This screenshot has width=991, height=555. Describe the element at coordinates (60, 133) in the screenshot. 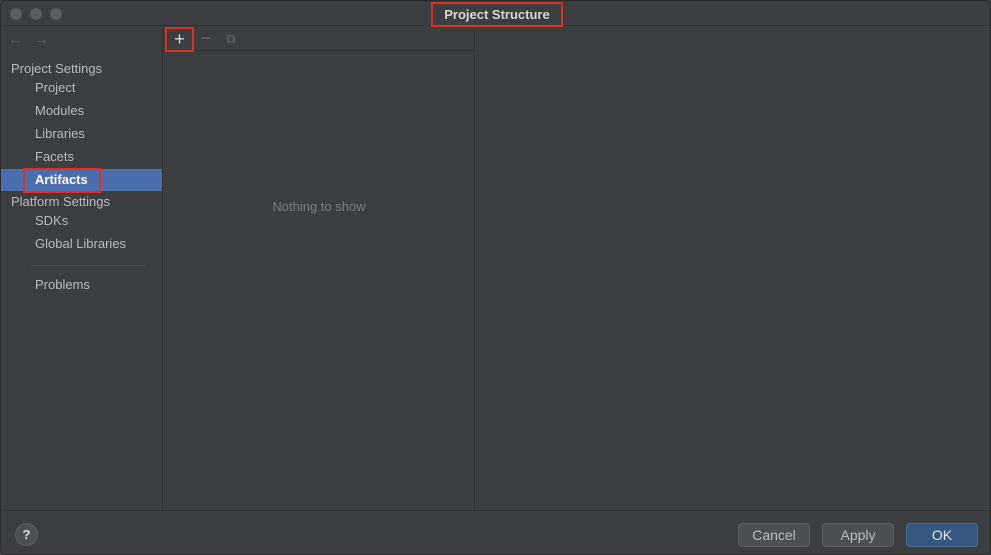

I see `sidebar-item-label: Libraries` at that location.